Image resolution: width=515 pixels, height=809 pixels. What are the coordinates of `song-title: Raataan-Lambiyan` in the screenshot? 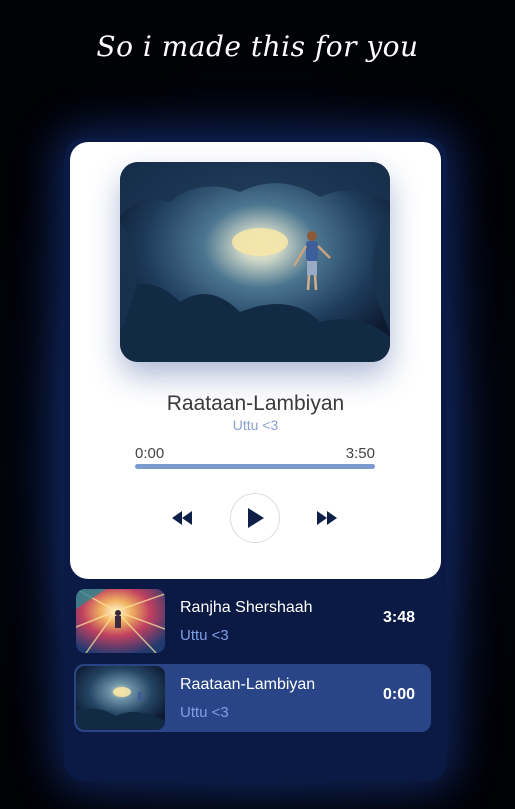 It's located at (255, 403).